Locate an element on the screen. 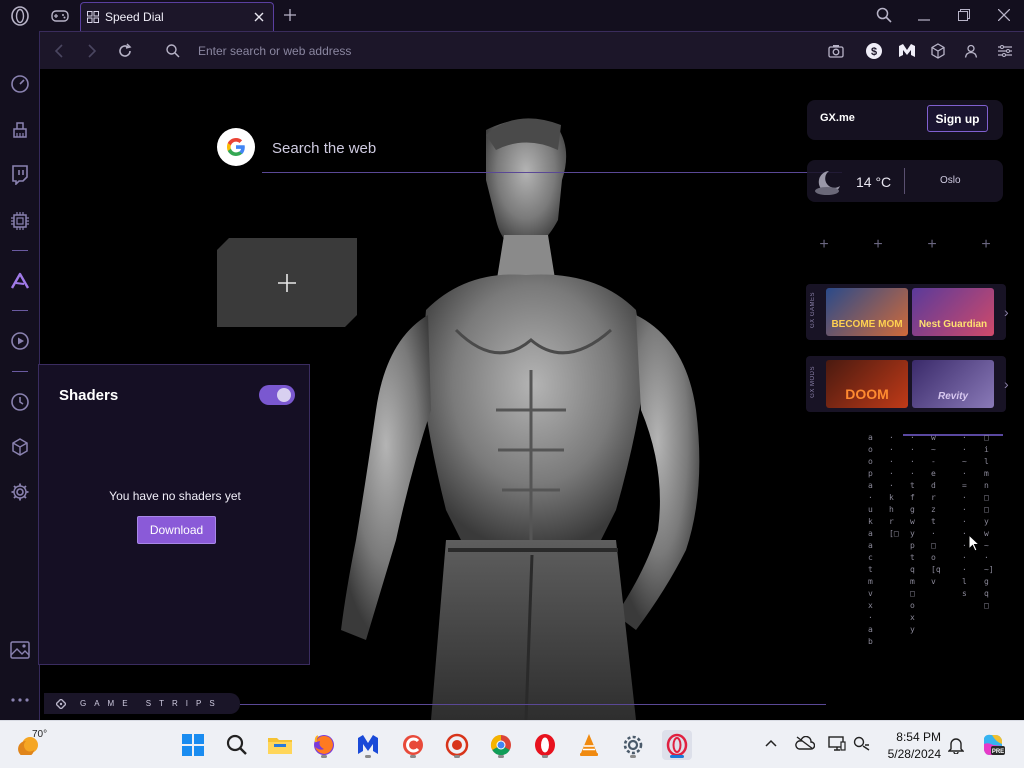 This screenshot has height=768, width=1024. title-bar: Speed Dial is located at coordinates (512, 15).